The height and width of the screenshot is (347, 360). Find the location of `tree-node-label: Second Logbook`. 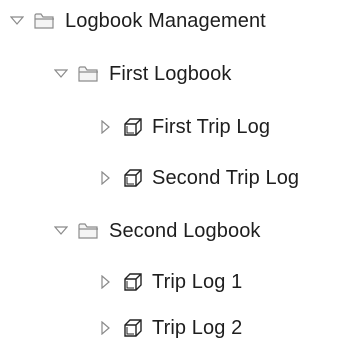

tree-node-label: Second Logbook is located at coordinates (185, 231).